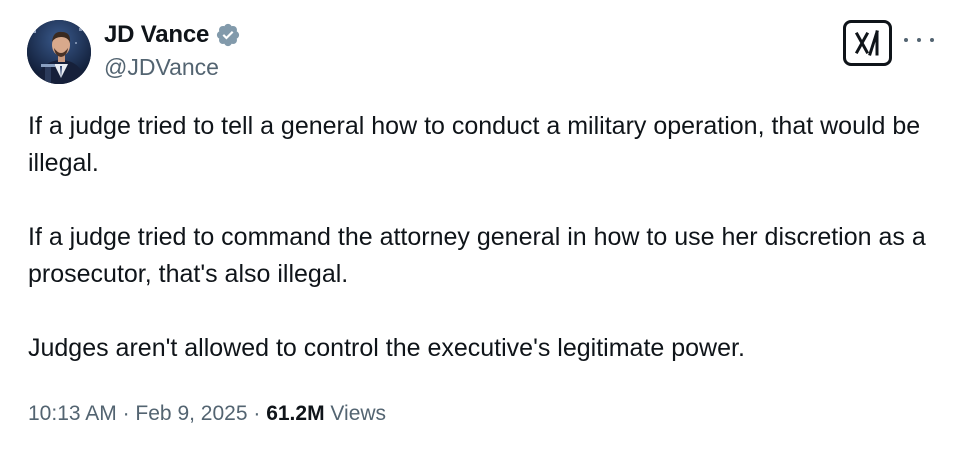 Image resolution: width=960 pixels, height=450 pixels. What do you see at coordinates (72, 414) in the screenshot?
I see `tweet-time: 10:13 AM` at bounding box center [72, 414].